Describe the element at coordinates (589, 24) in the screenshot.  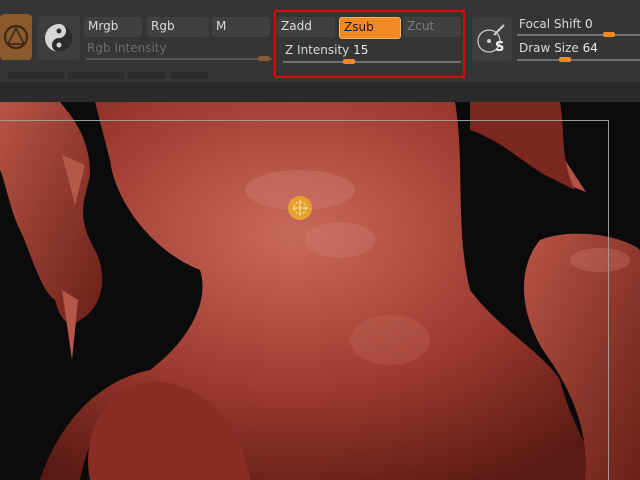
I see `focal-shift-value: 0` at that location.